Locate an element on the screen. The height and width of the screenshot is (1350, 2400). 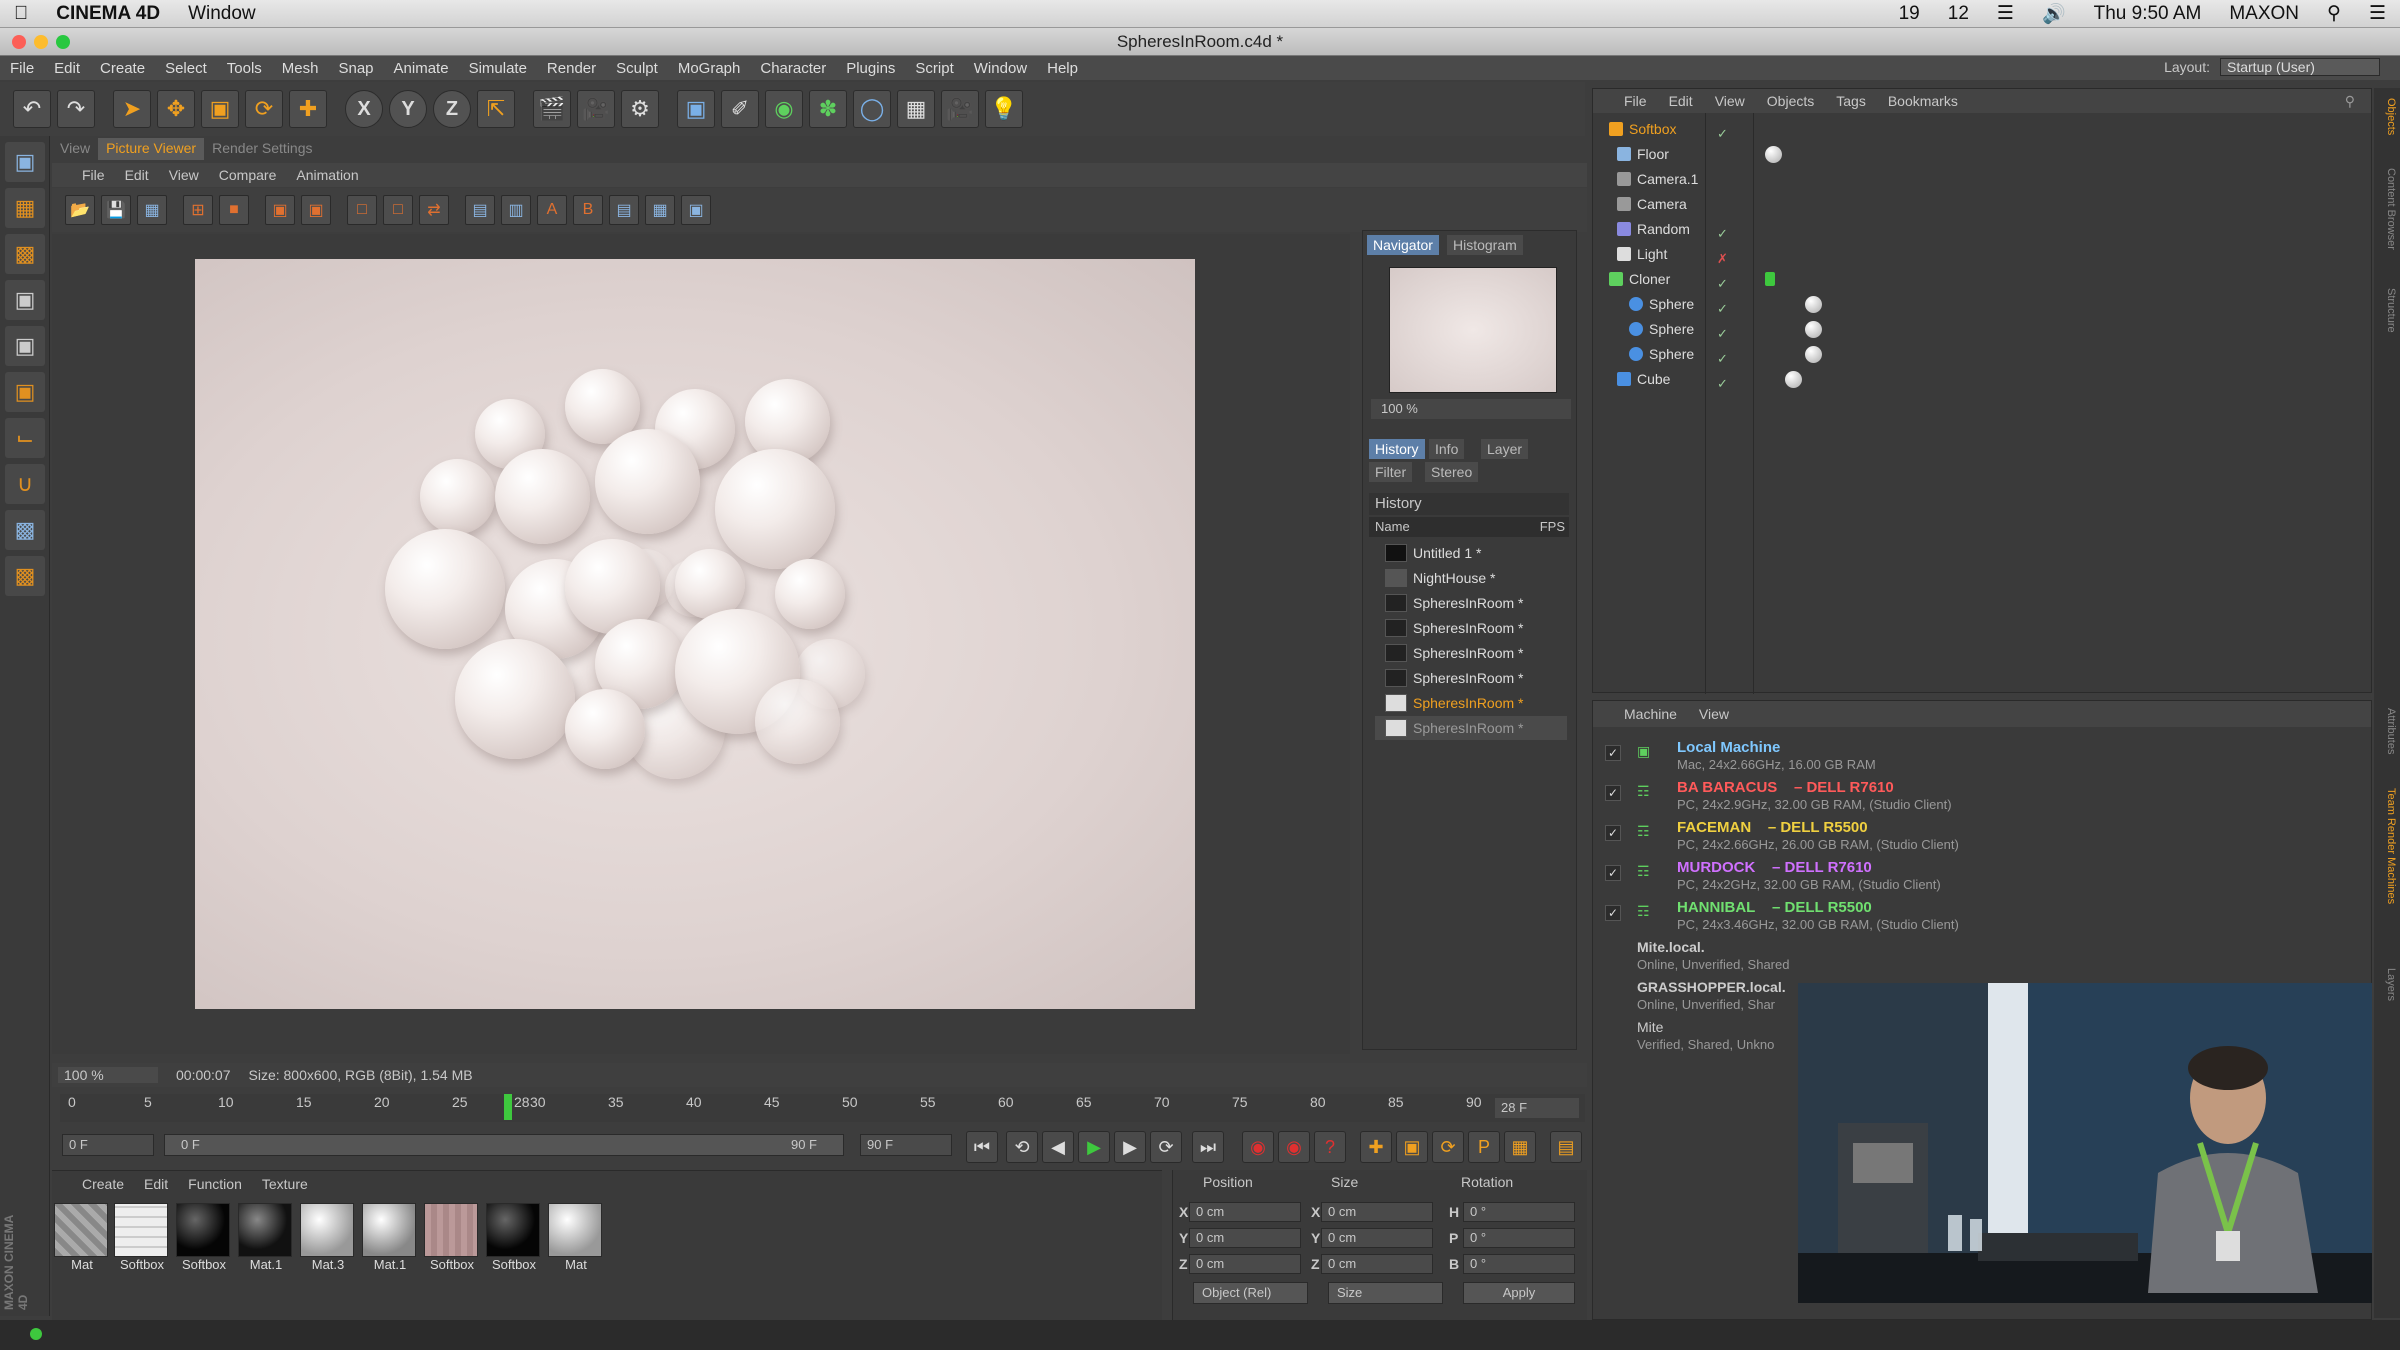
window-menu: Window is located at coordinates (222, 14).